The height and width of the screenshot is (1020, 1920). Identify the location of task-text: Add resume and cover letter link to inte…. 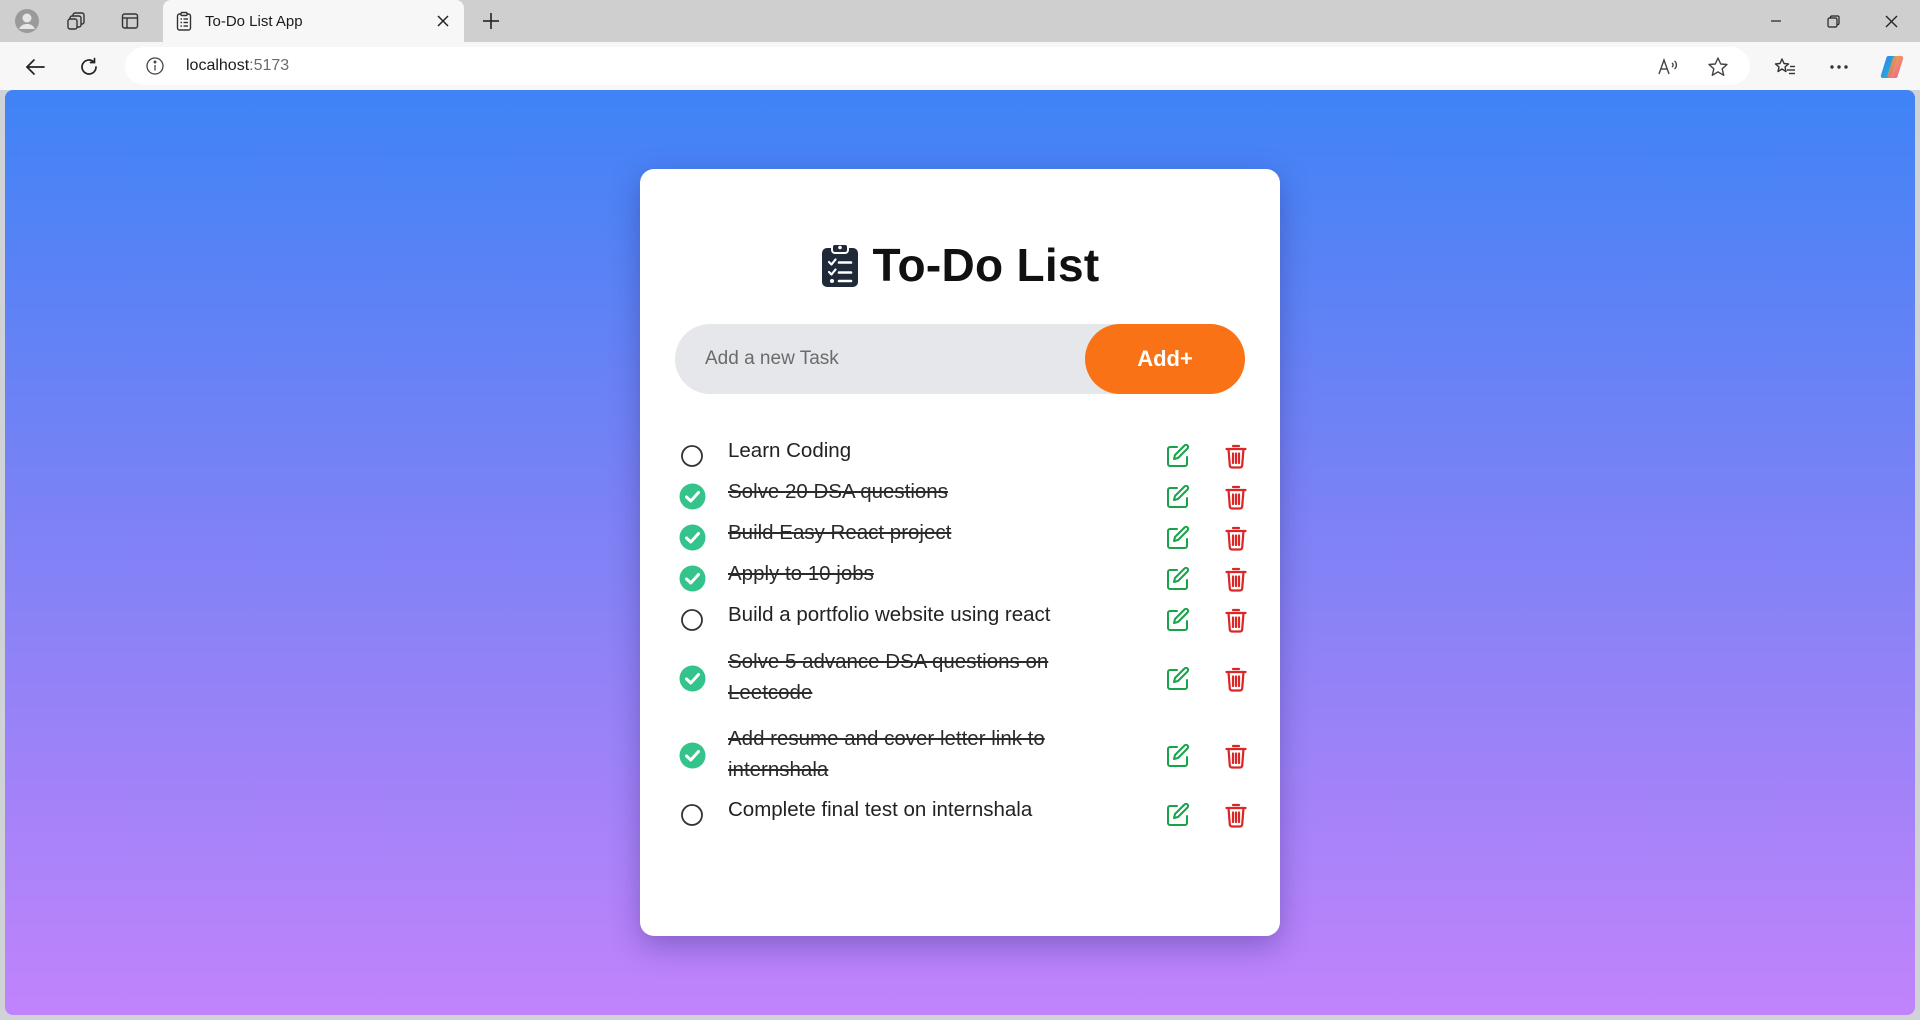
(886, 753).